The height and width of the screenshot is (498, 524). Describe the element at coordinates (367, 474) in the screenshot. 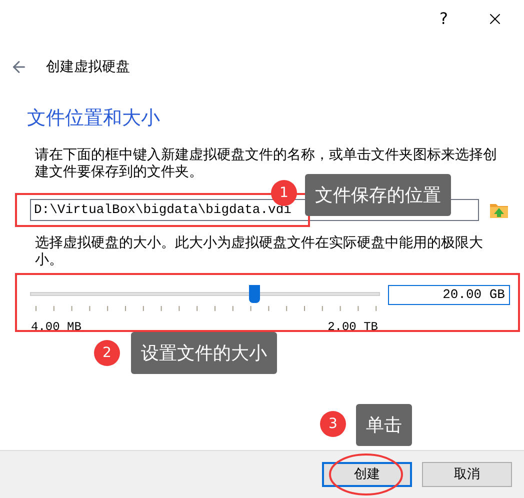

I see `dialog-button: 创建` at that location.